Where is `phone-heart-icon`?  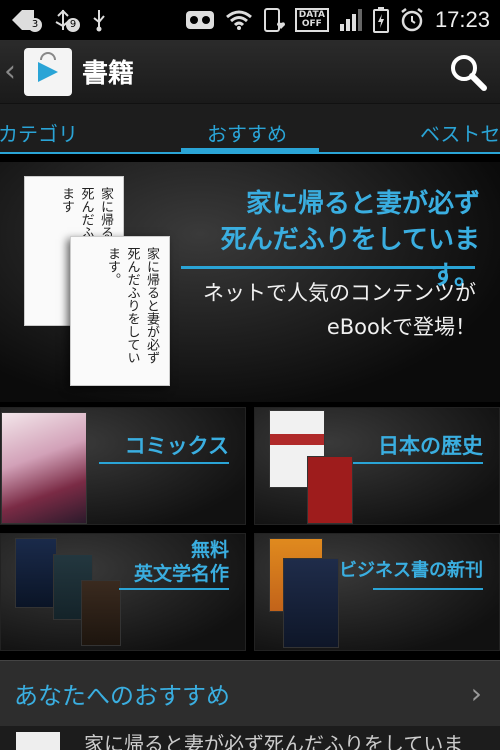 phone-heart-icon is located at coordinates (274, 20).